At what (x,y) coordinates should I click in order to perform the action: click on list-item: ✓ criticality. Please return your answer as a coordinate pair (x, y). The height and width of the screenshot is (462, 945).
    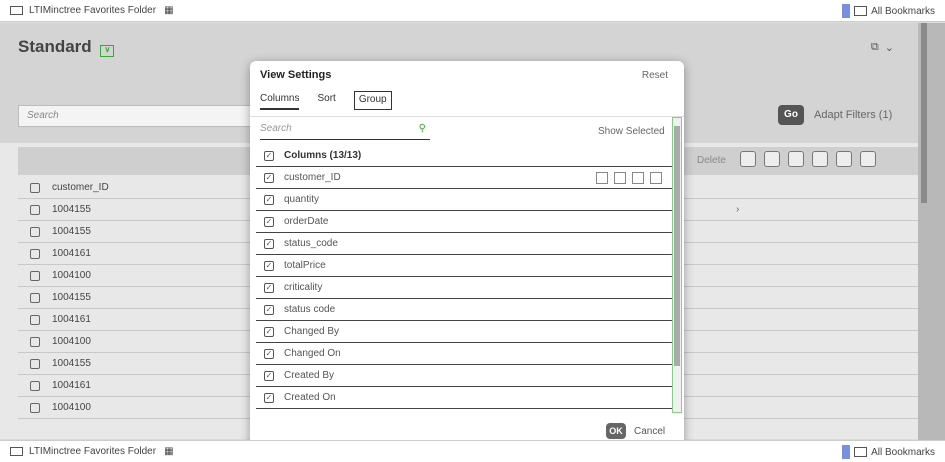
    Looking at the image, I should click on (464, 288).